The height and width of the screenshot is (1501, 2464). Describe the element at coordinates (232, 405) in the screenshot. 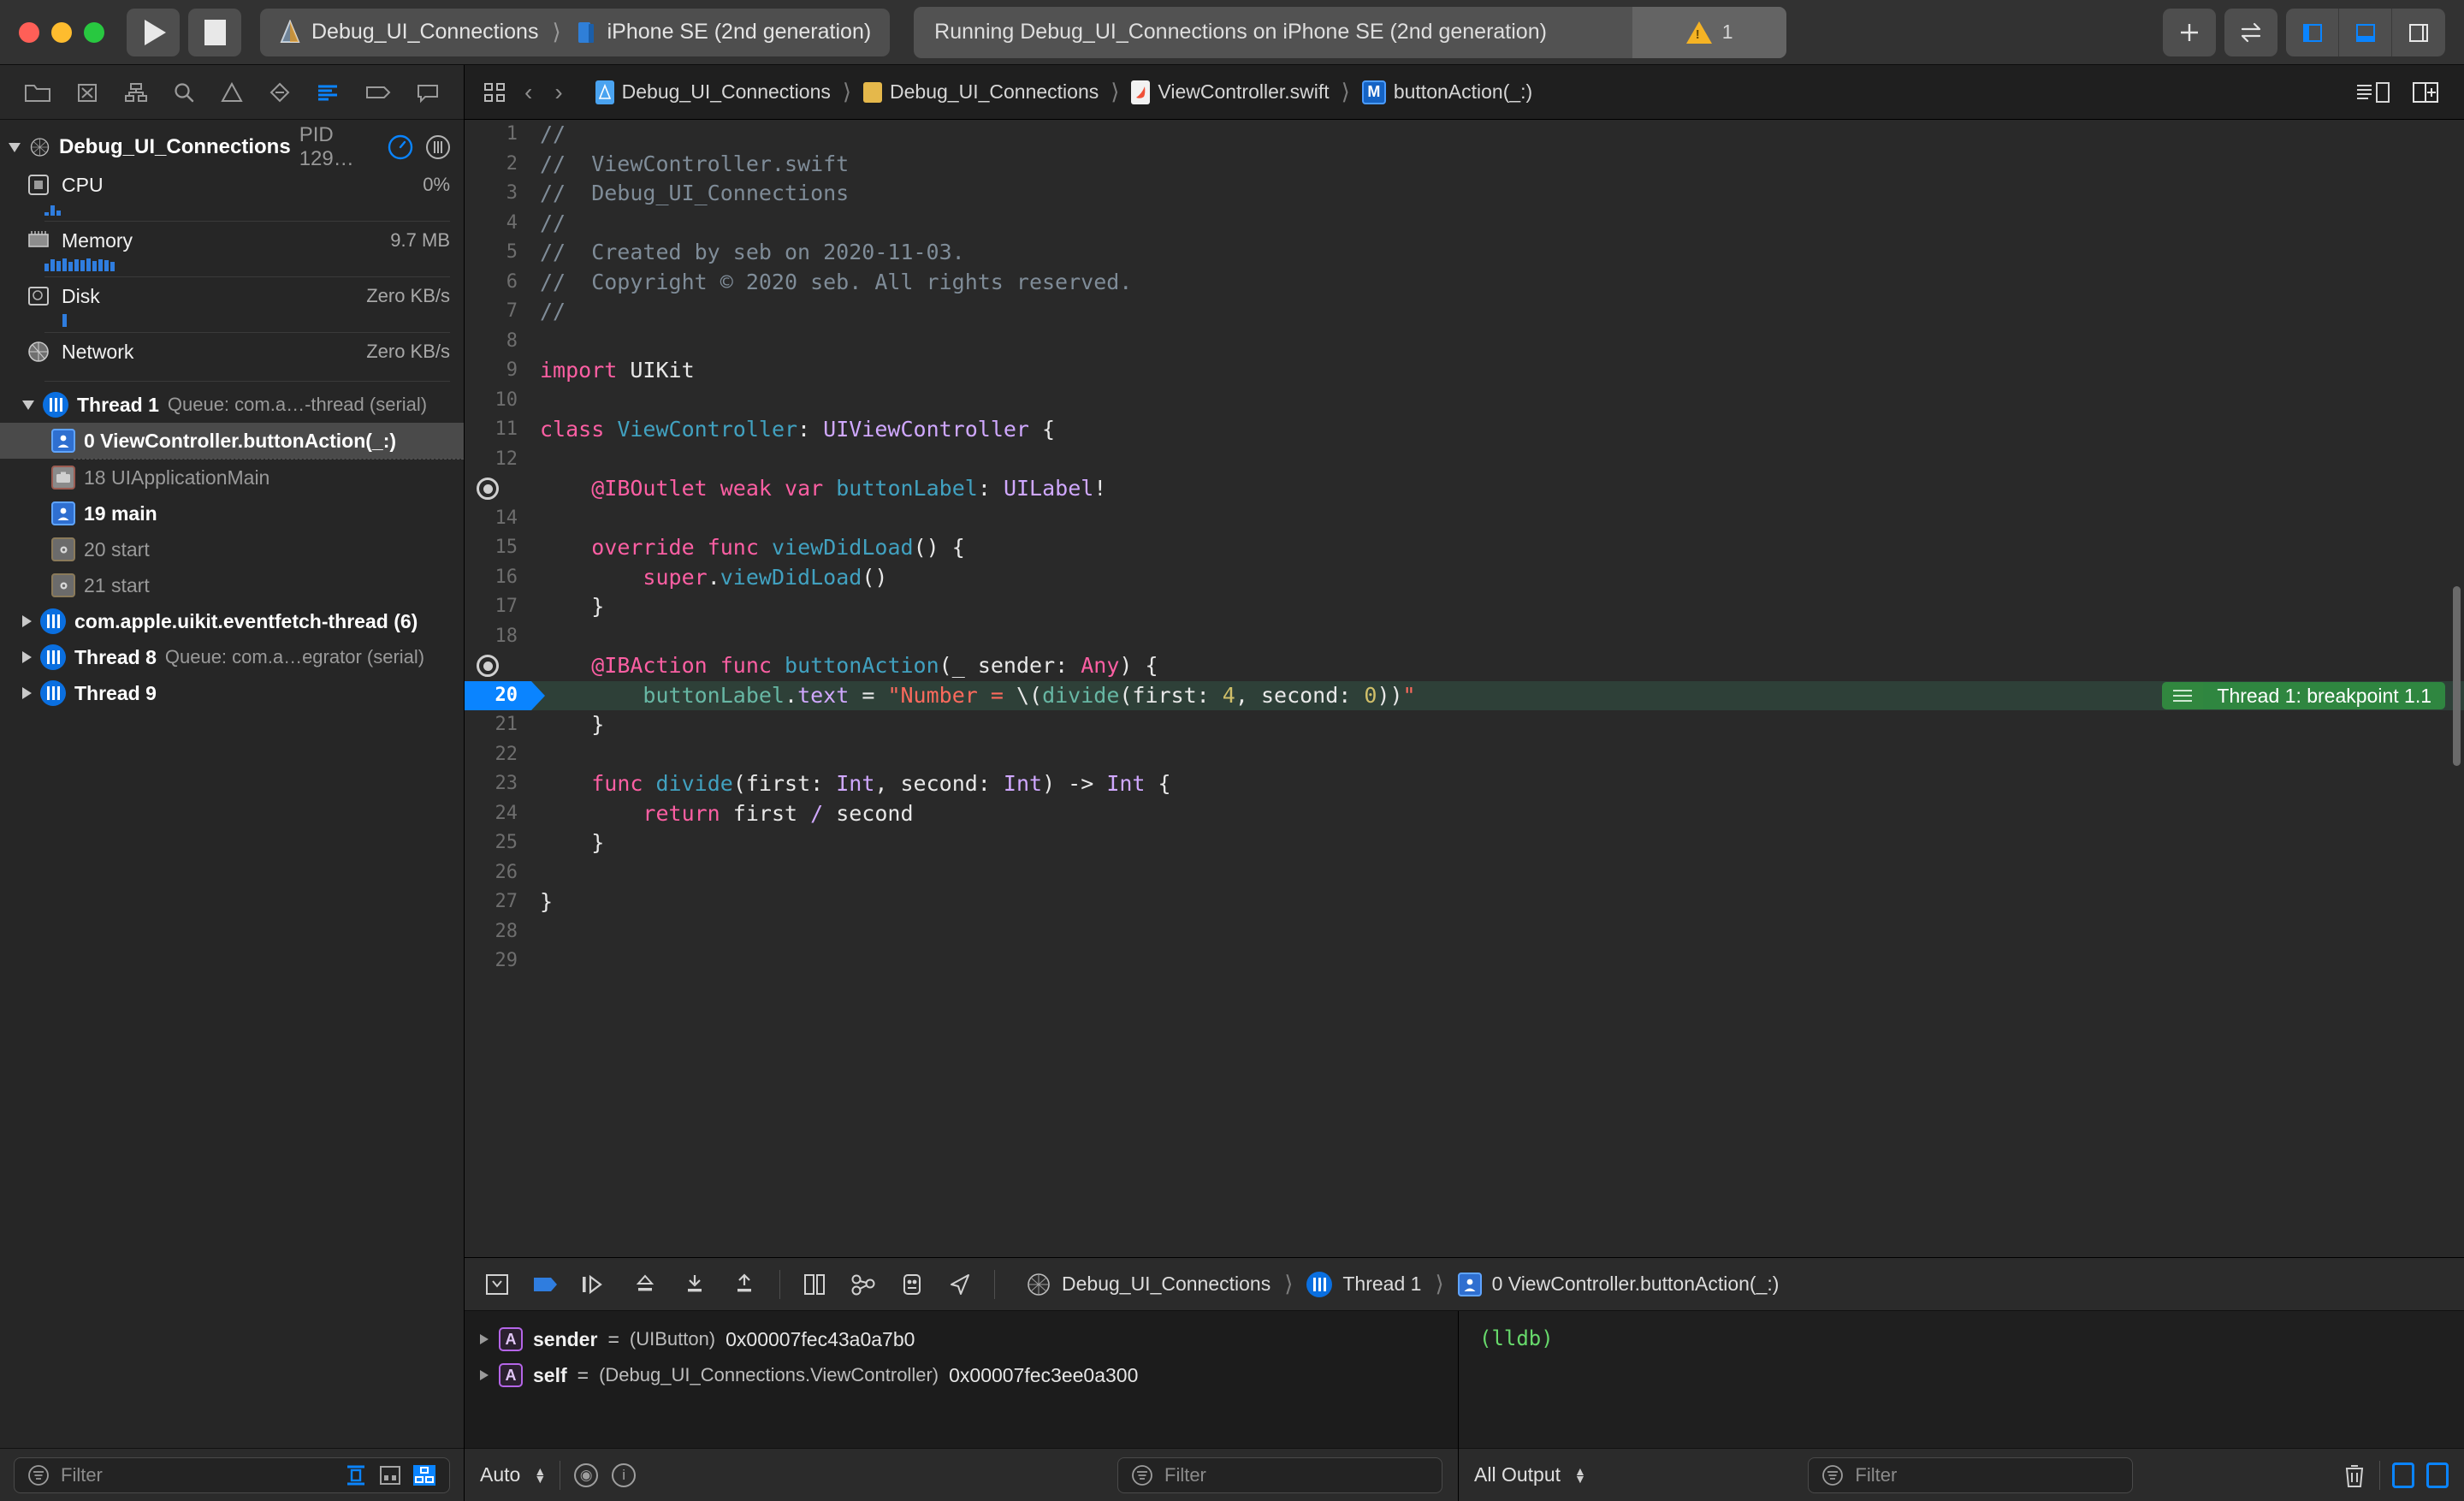

I see `thread-row-thread-1: Thread 1 Queue: com.a…-thread (serial)` at that location.